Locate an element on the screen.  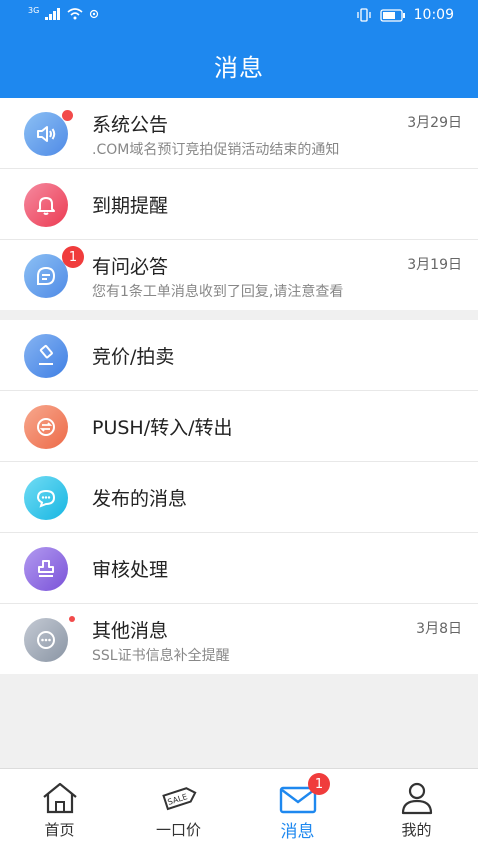
message-icon is located at coordinates (46, 498).